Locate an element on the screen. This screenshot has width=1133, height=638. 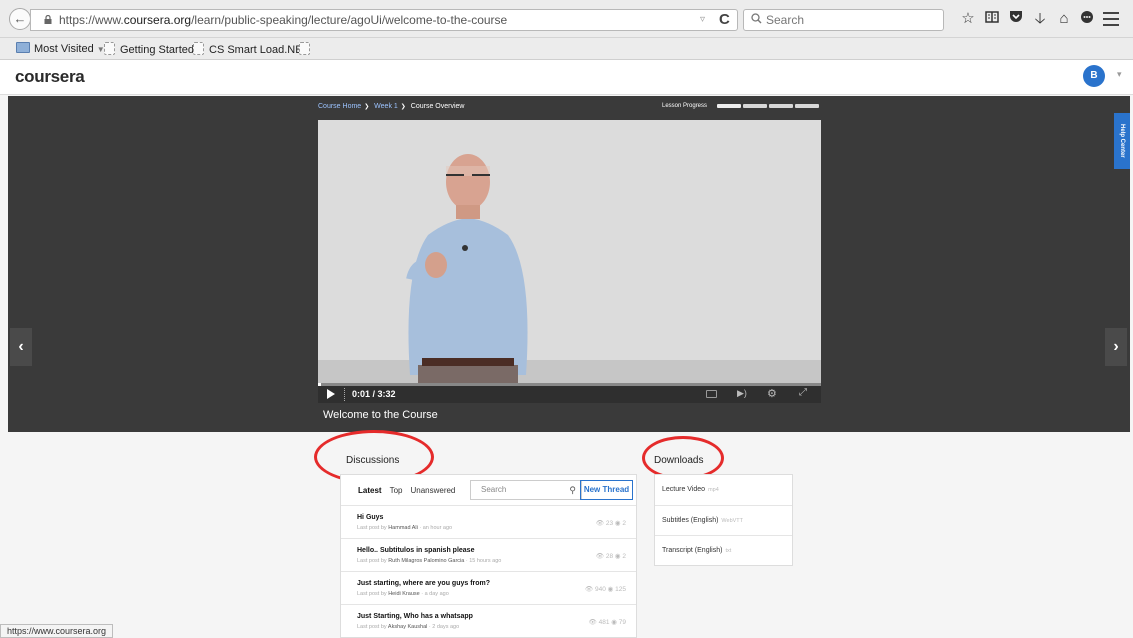
thread-time: · 2 days ago is located at coordinates (444, 627).